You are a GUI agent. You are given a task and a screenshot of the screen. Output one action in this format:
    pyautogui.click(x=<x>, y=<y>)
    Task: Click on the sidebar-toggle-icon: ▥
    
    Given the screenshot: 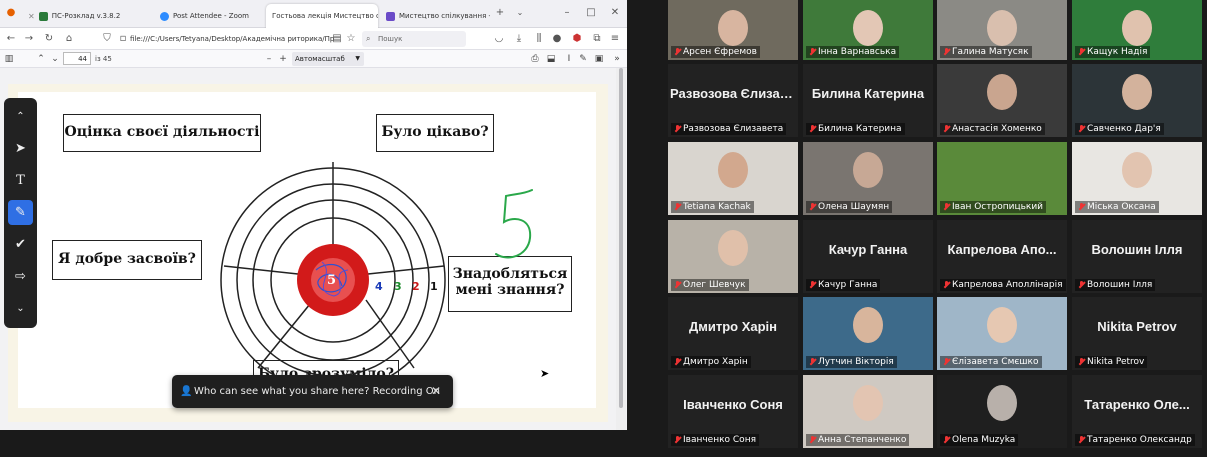 What is the action you would take?
    pyautogui.click(x=9, y=59)
    